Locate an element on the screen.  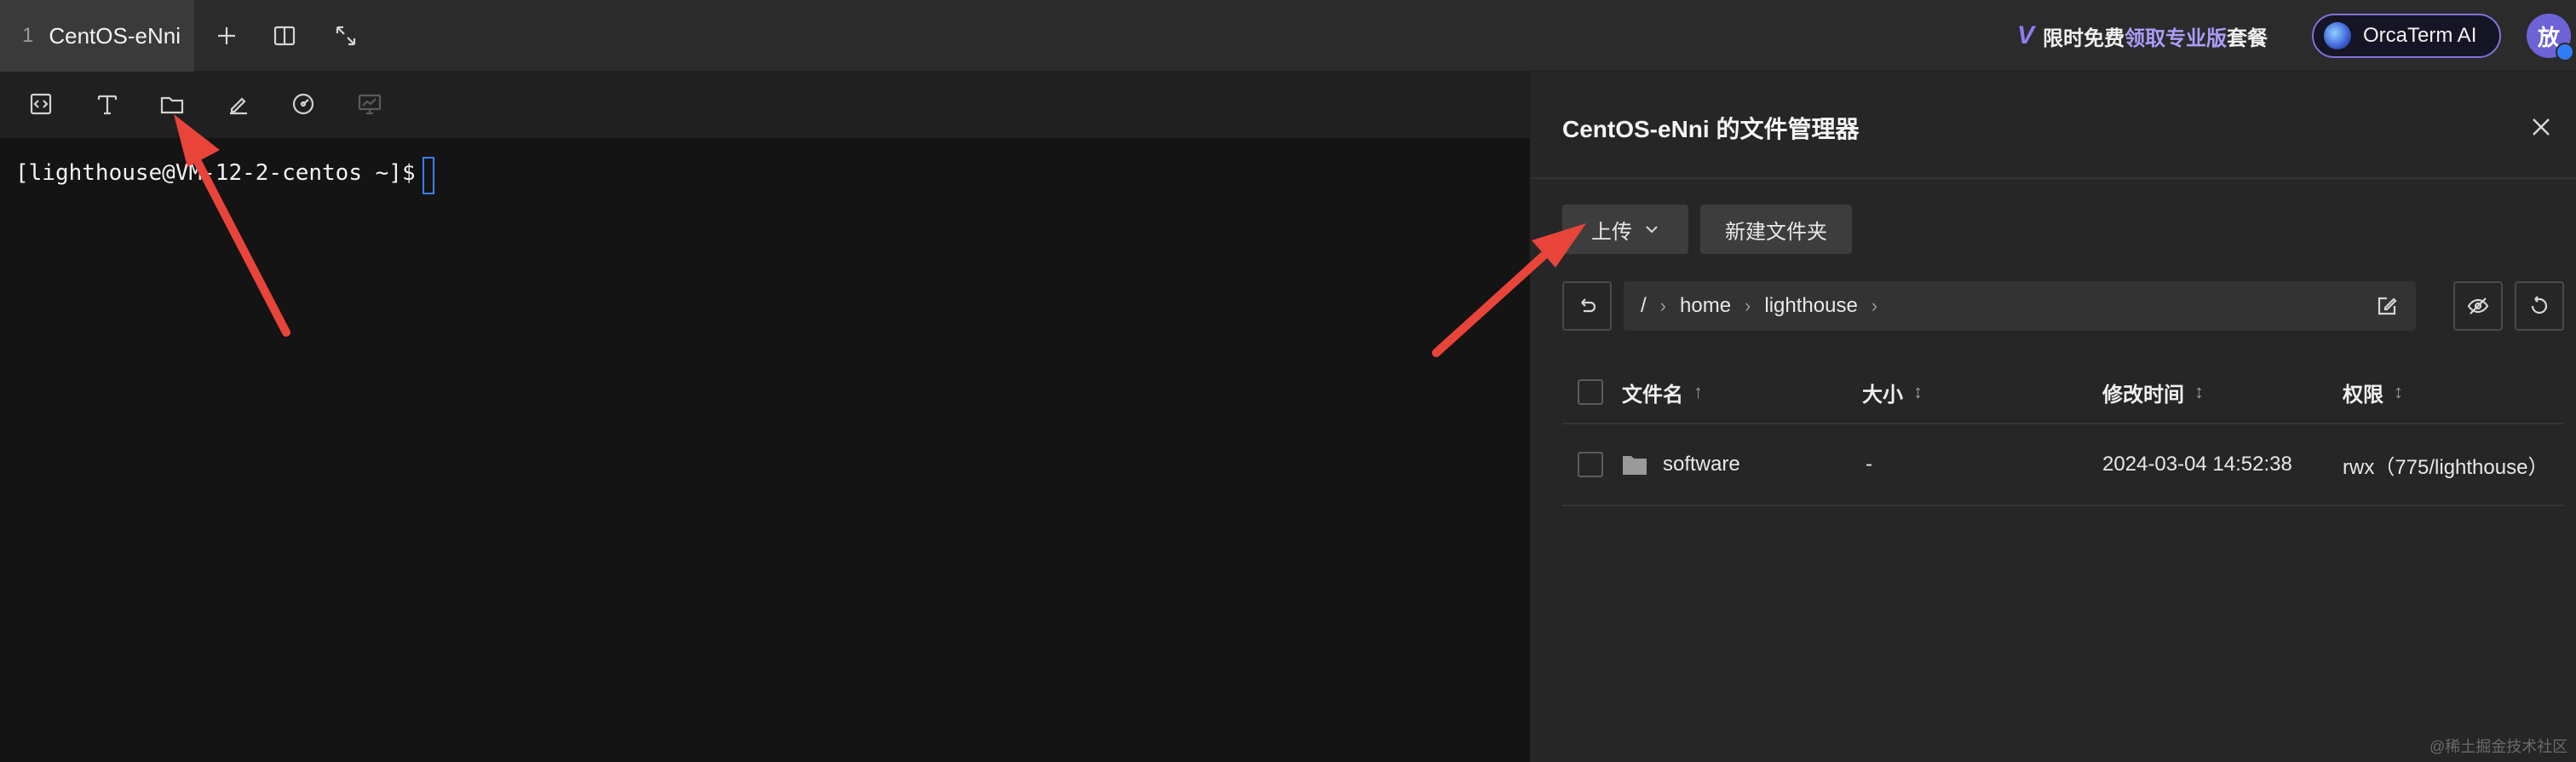
split-view-icon is located at coordinates (284, 36).